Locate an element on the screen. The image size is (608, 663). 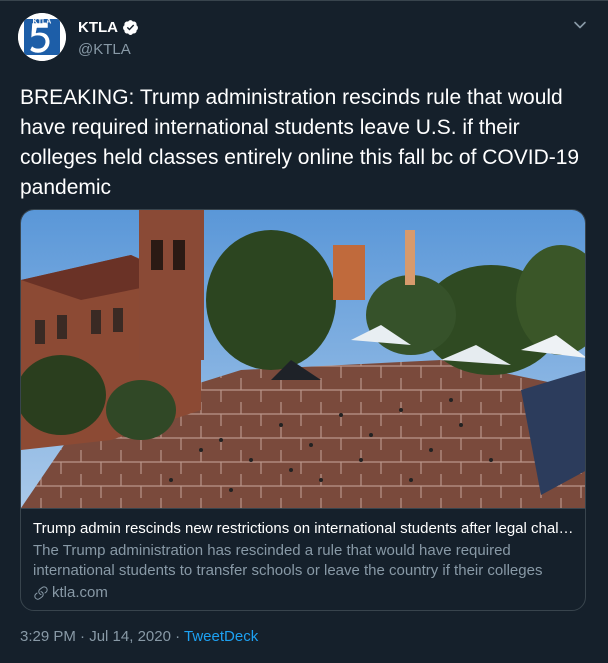
tweet-date: Jul 14, 2020 is located at coordinates (130, 636).